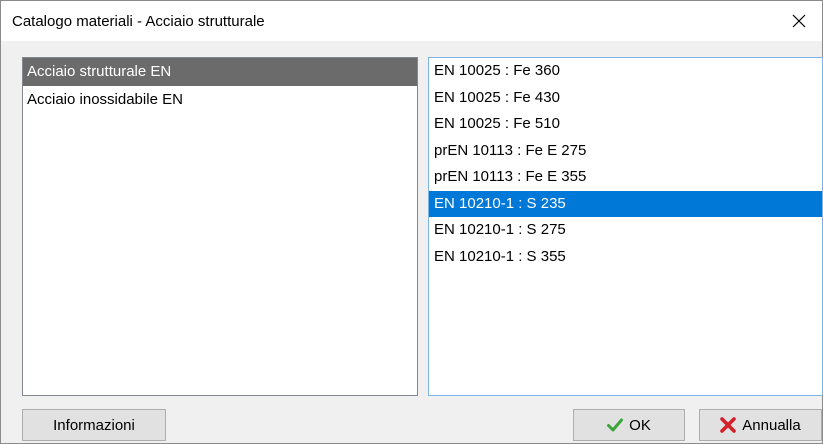 The height and width of the screenshot is (444, 823). Describe the element at coordinates (625, 203) in the screenshot. I see `material-item-selected: EN 10210-1 : S 235` at that location.